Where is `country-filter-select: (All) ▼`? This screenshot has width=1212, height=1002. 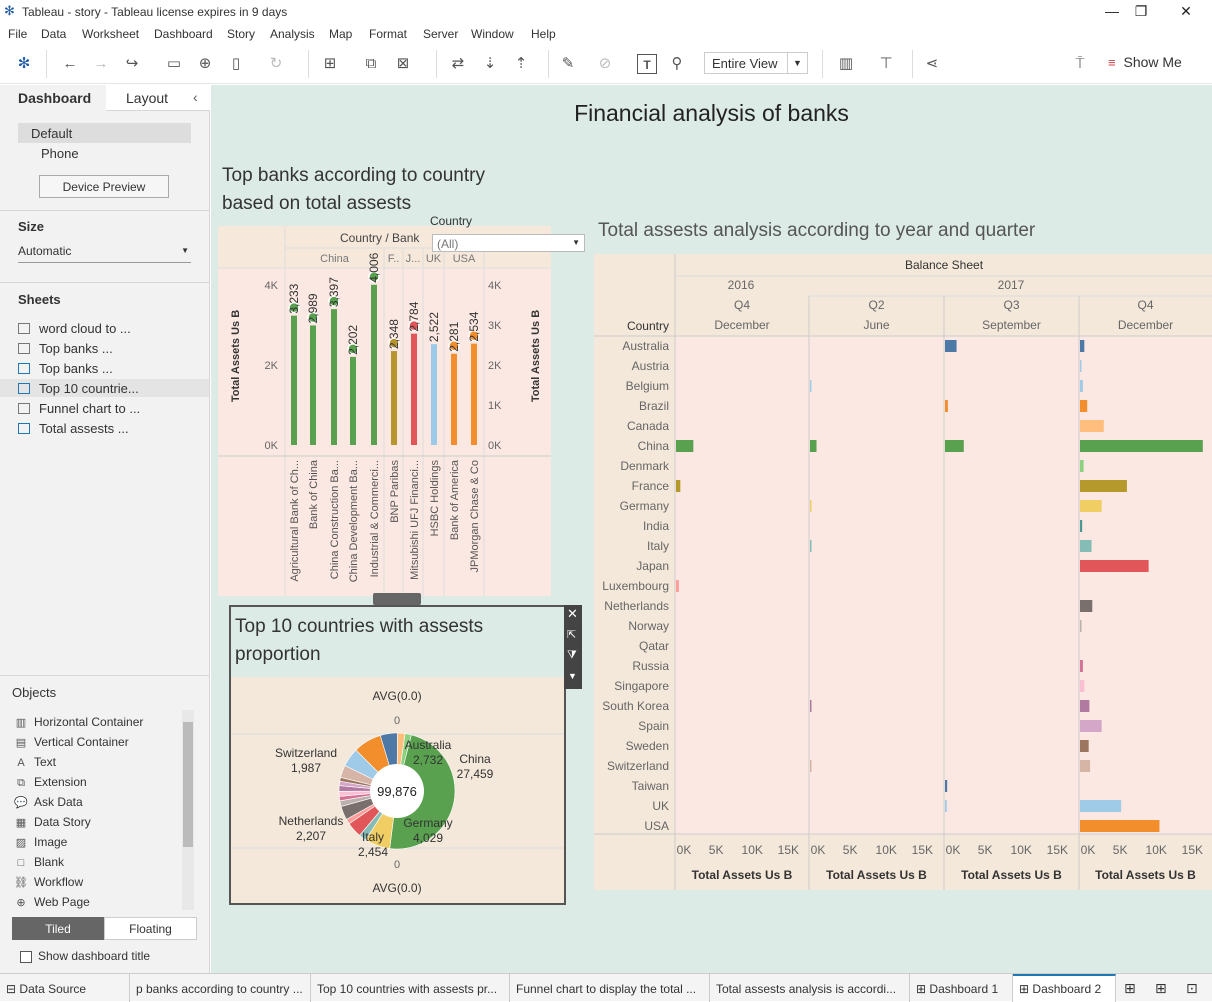
country-filter-select: (All) ▼ is located at coordinates (508, 243).